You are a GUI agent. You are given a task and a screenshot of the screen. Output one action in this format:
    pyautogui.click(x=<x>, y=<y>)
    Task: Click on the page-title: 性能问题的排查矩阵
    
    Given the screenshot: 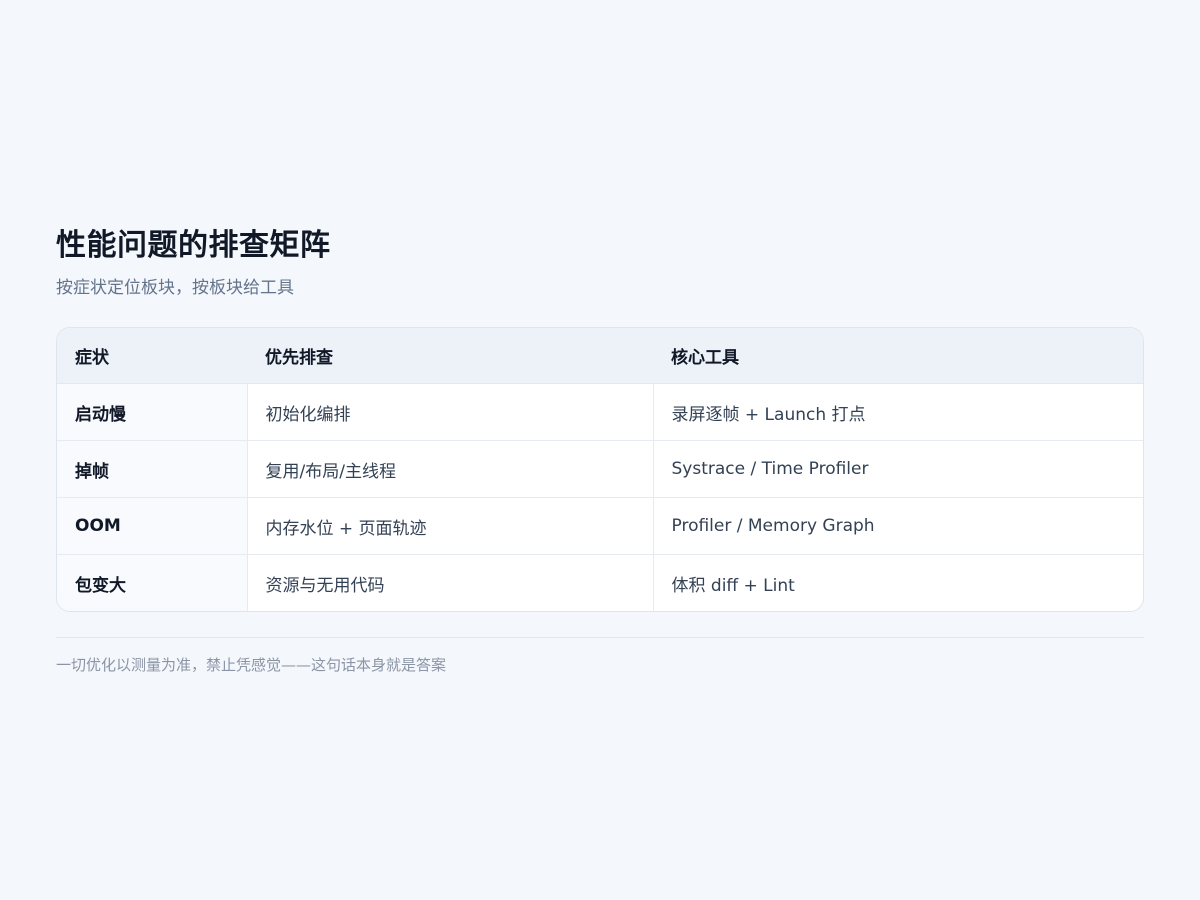 What is the action you would take?
    pyautogui.click(x=193, y=245)
    